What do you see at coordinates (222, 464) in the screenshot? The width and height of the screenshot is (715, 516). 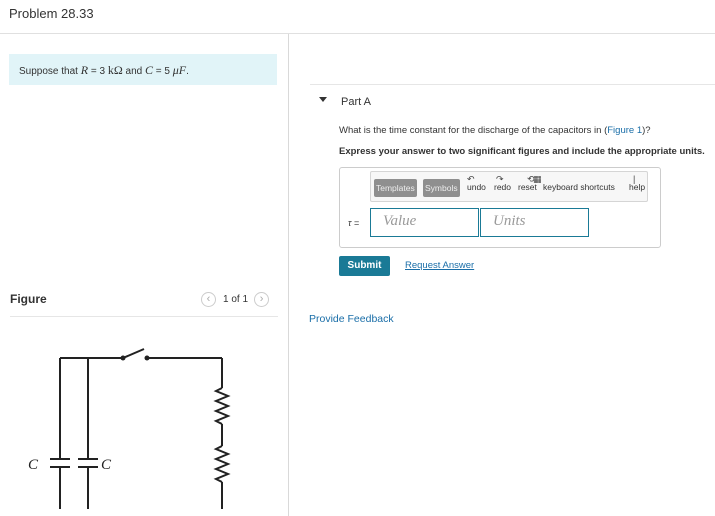 I see `resistor-bottom` at bounding box center [222, 464].